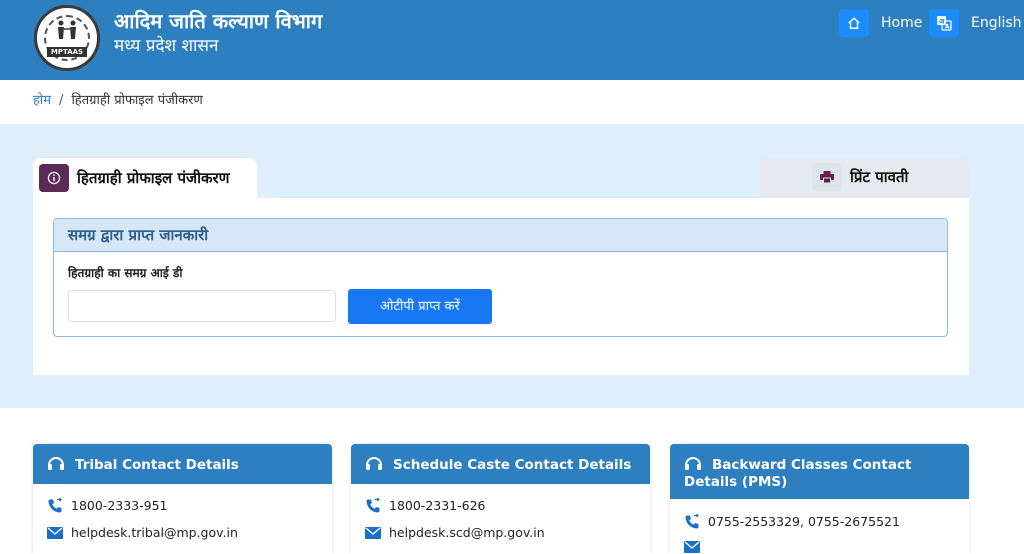 The height and width of the screenshot is (554, 1024). Describe the element at coordinates (420, 306) in the screenshot. I see `get-otp-button: ओटीपी प्राप्त करें` at that location.